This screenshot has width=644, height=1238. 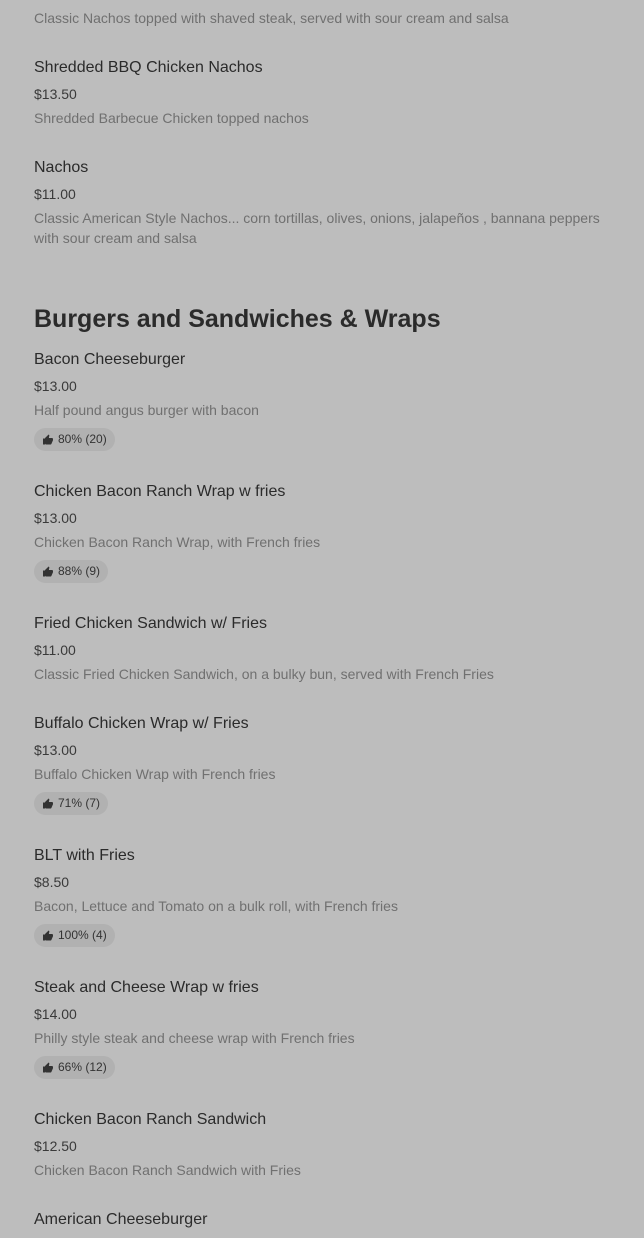 I want to click on item-name: American Cheeseburger, so click(x=121, y=1219).